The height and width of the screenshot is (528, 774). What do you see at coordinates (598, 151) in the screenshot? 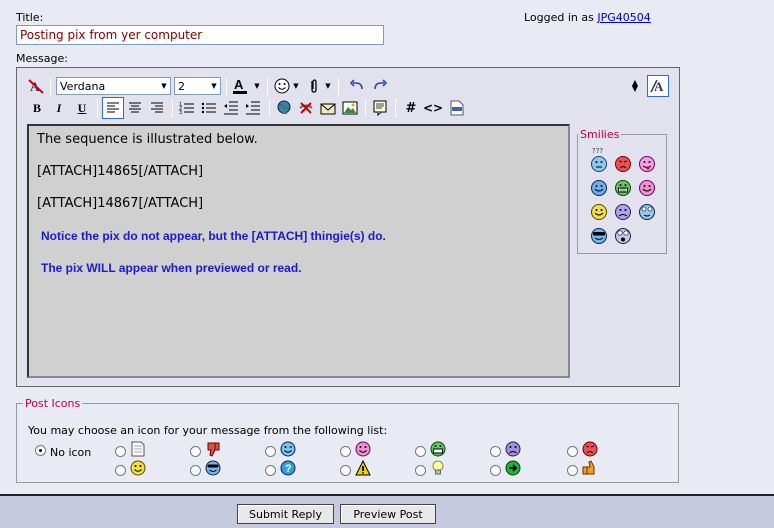
I see `confused-text: ???` at bounding box center [598, 151].